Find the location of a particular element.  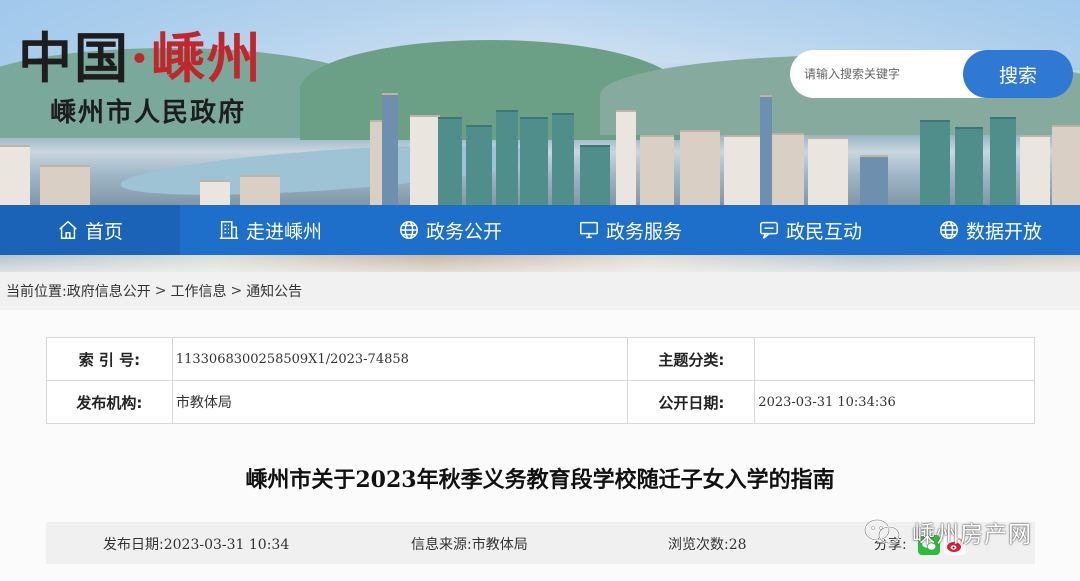

nav-label: 走进嵊州 is located at coordinates (283, 231).